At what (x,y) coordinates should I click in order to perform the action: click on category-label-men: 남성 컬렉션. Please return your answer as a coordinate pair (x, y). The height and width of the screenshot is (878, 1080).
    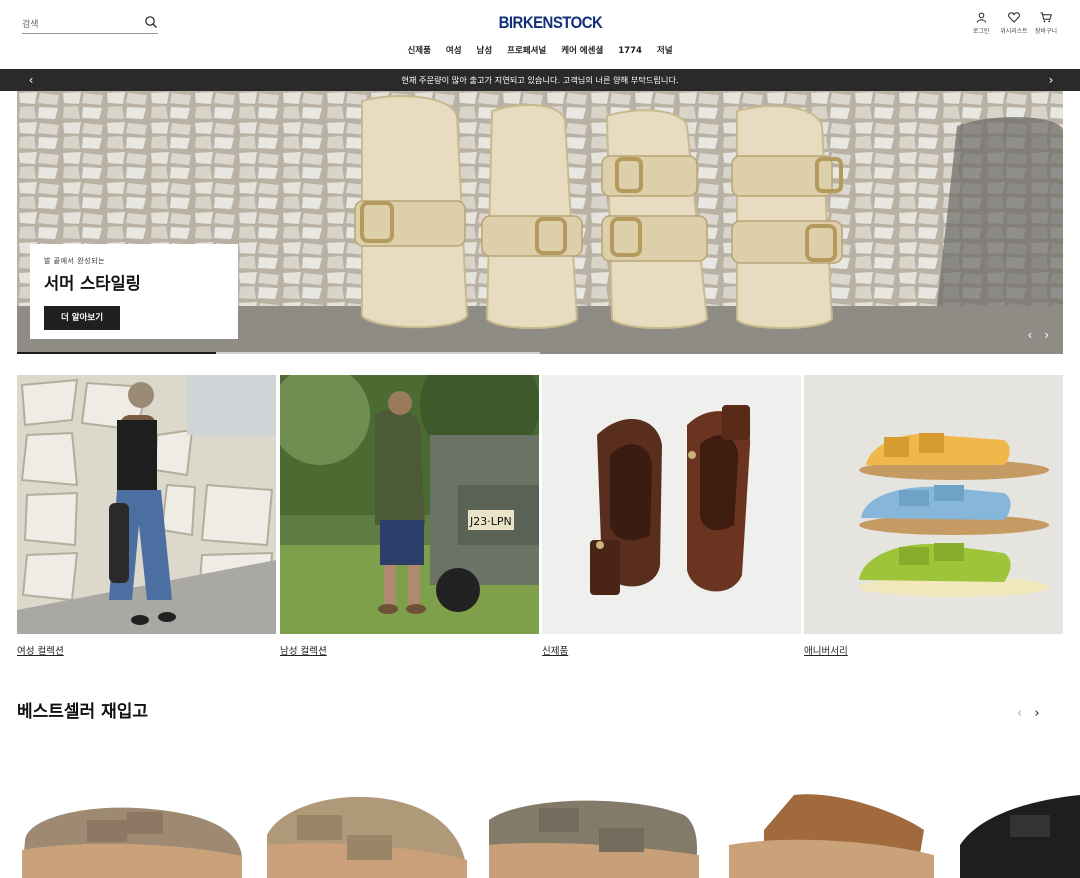
    Looking at the image, I should click on (303, 650).